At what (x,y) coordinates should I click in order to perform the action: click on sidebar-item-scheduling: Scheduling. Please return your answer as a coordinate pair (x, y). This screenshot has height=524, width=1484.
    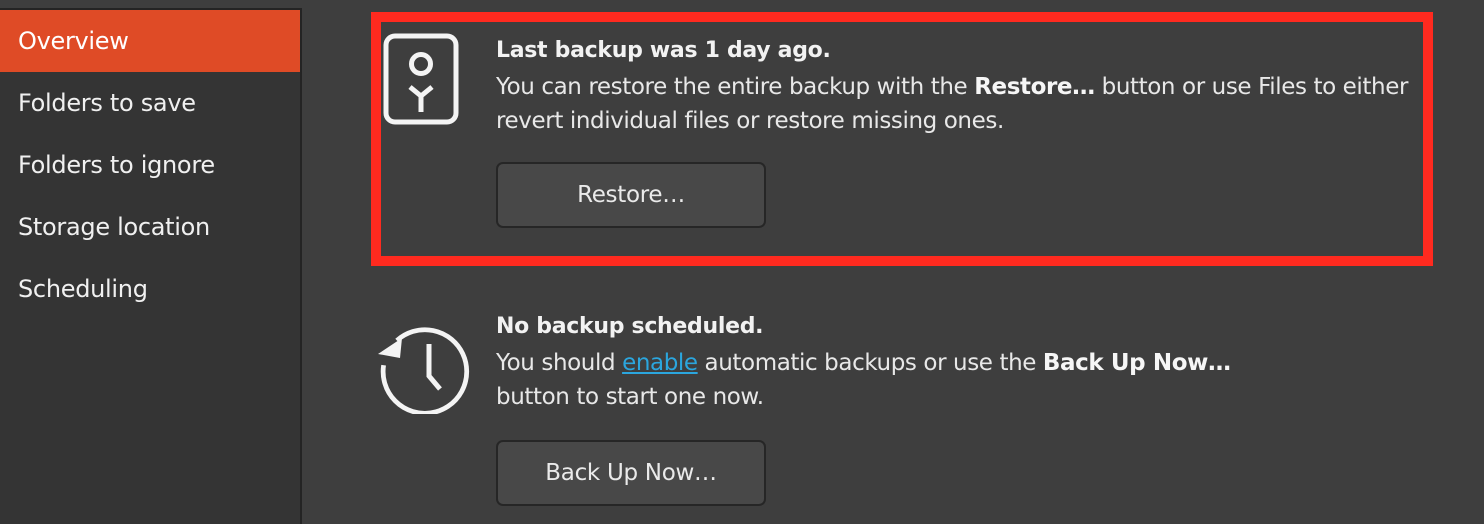
    Looking at the image, I should click on (150, 289).